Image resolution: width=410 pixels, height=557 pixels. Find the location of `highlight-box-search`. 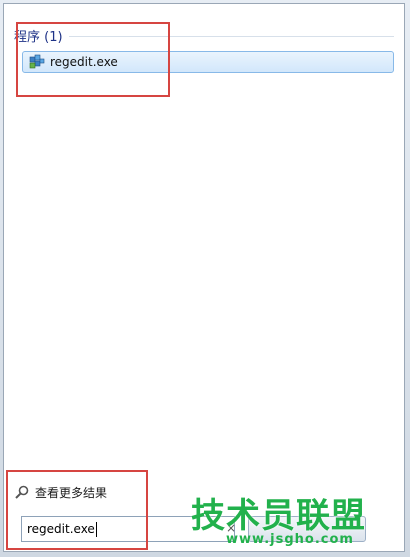

highlight-box-search is located at coordinates (77, 510).